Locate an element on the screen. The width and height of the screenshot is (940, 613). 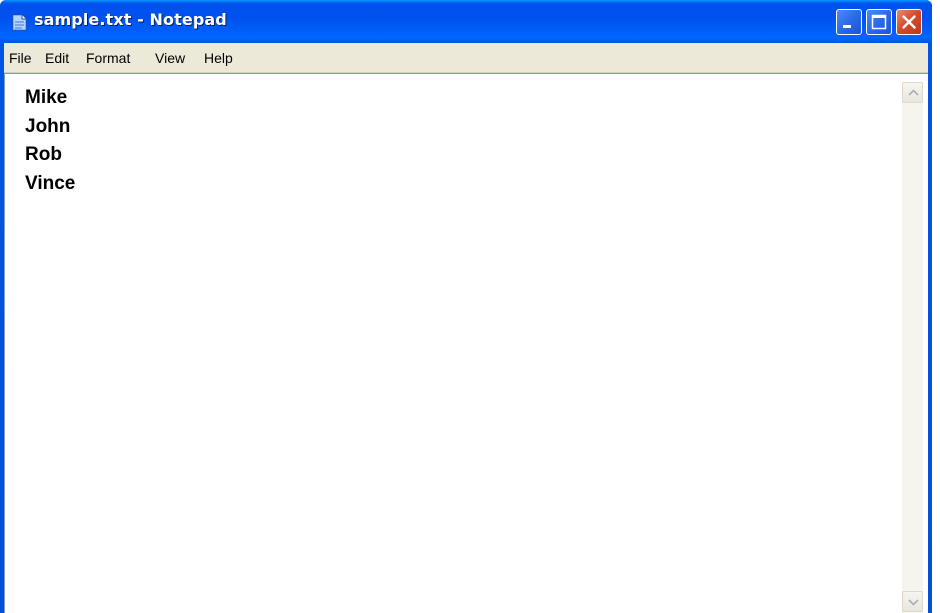
notepad-icon is located at coordinates (19, 22).